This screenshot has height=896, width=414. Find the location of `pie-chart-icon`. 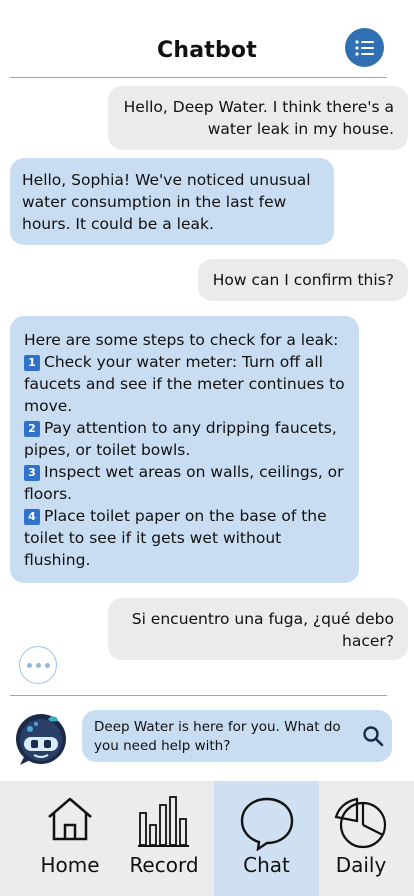

pie-chart-icon is located at coordinates (360, 823).